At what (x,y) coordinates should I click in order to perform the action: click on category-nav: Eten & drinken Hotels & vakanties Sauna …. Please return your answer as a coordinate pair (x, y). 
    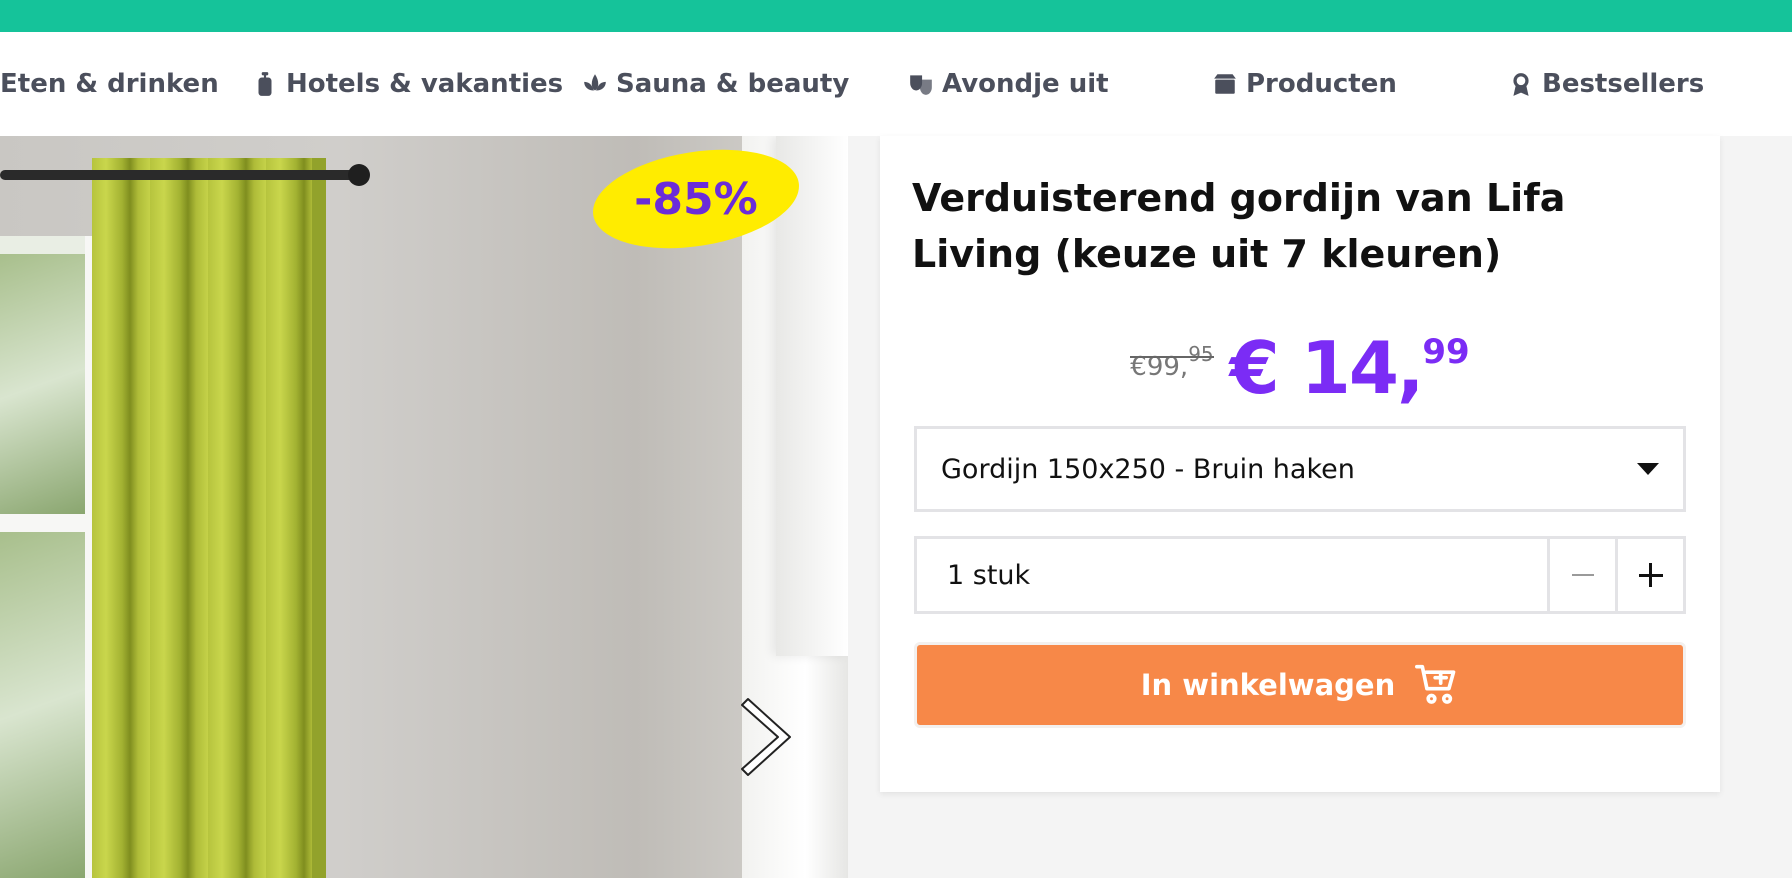
    Looking at the image, I should click on (896, 84).